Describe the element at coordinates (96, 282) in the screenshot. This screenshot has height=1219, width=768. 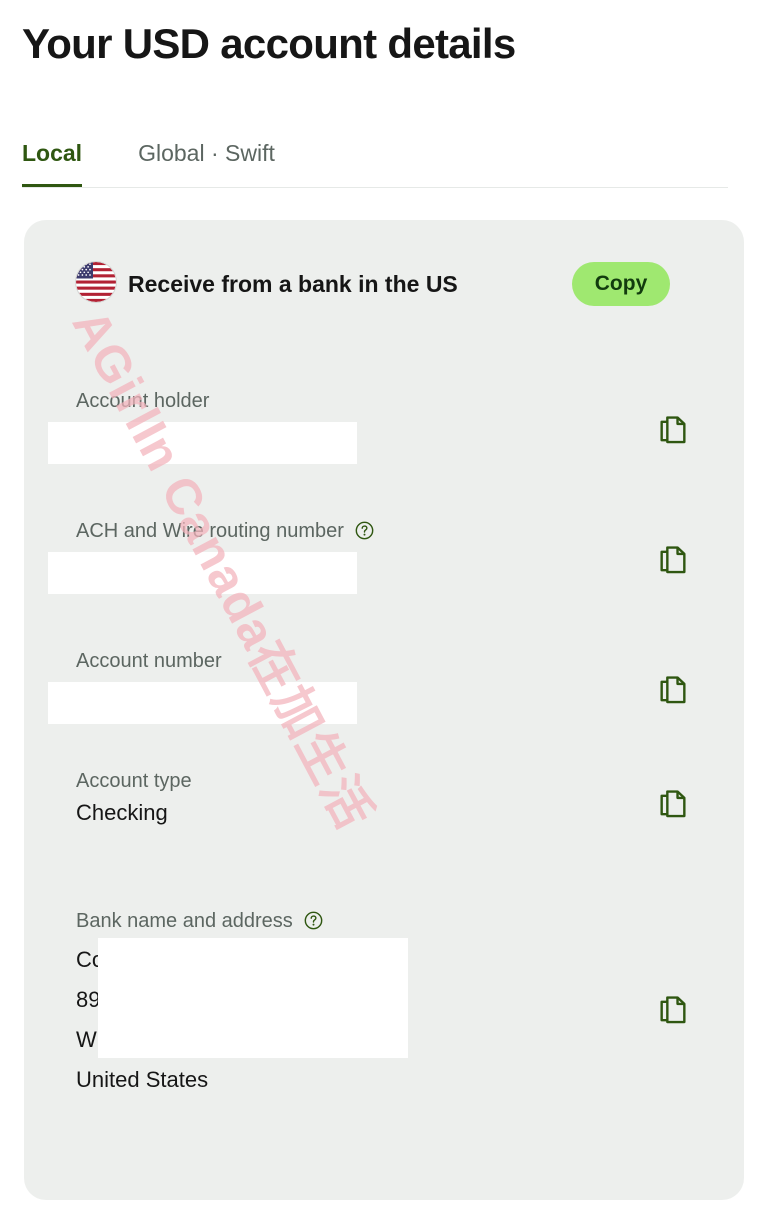
I see `us-flag-icon` at that location.